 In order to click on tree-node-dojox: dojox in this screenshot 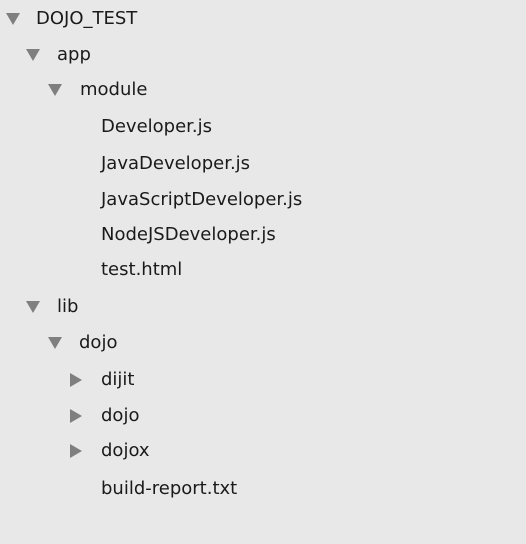, I will do `click(263, 451)`.